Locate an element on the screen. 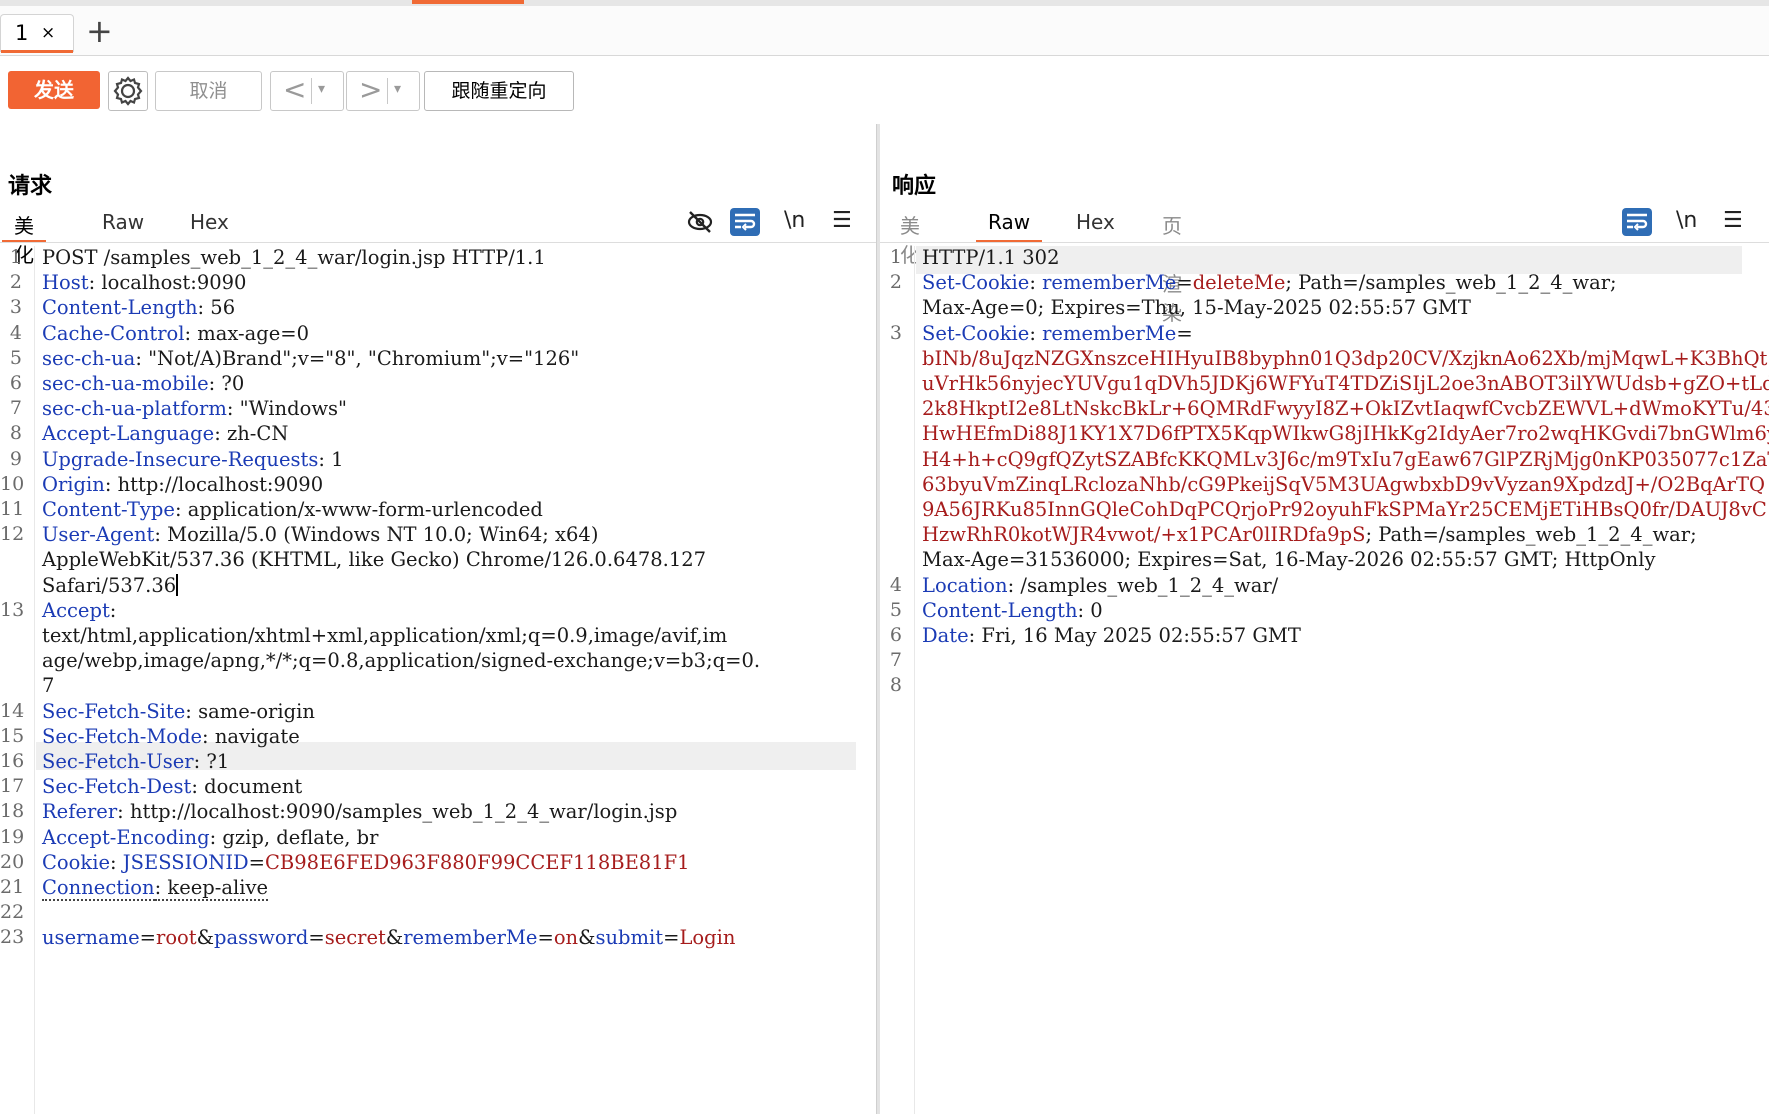 The width and height of the screenshot is (1769, 1114). code-line: 8 Accept-Language: zh-CN is located at coordinates (438, 436).